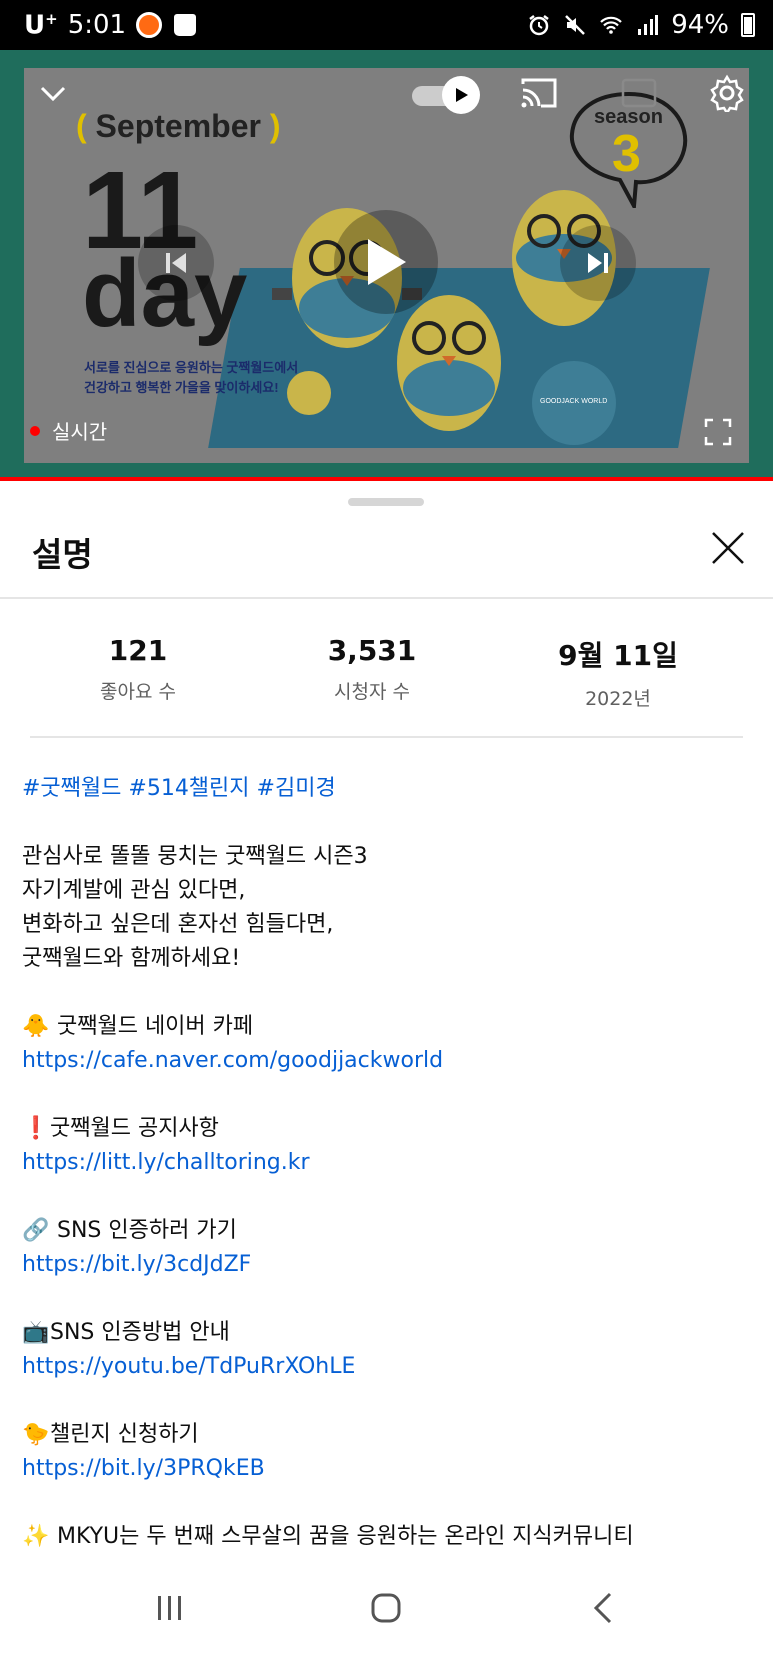  What do you see at coordinates (170, 1608) in the screenshot?
I see `recent-apps-icon` at bounding box center [170, 1608].